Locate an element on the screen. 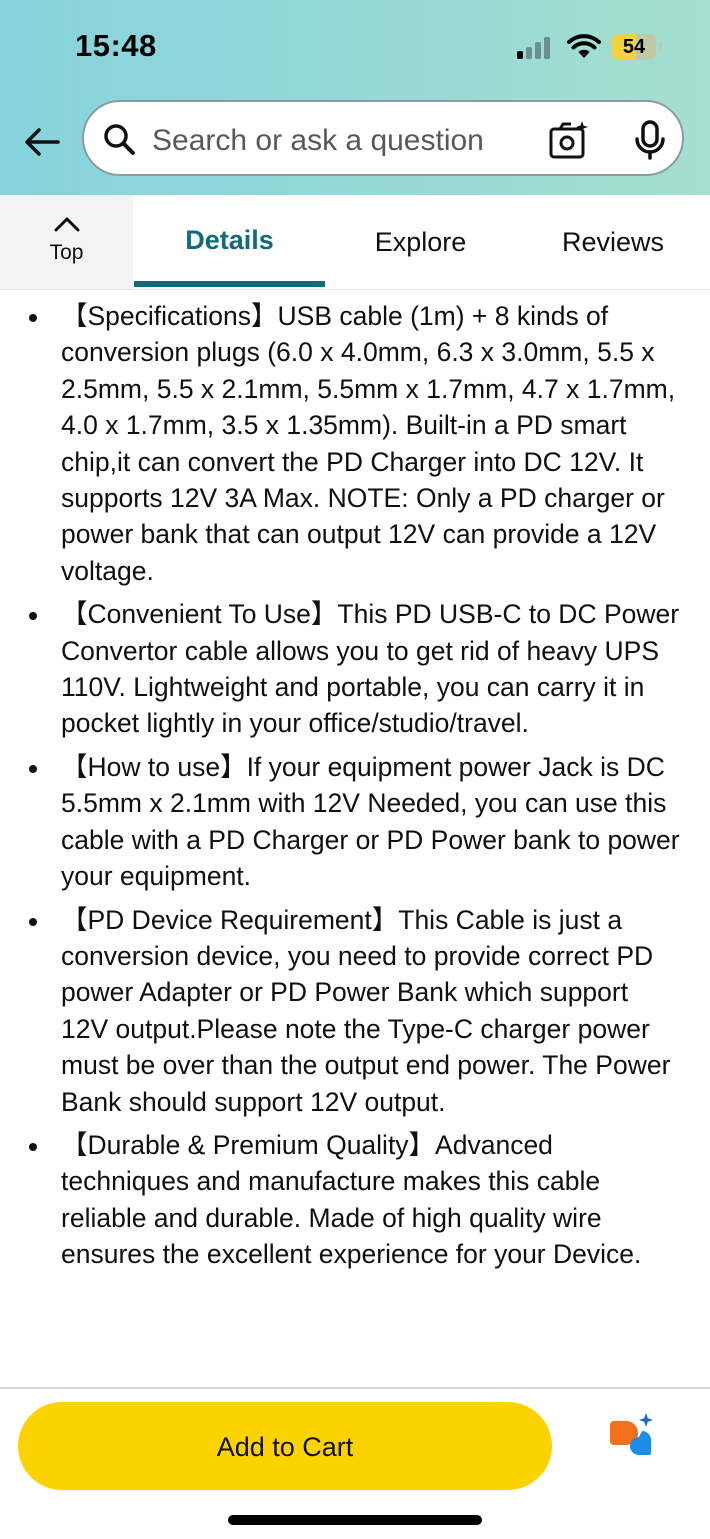 Image resolution: width=710 pixels, height=1539 pixels. tab-bar: Top Details Explore Reviews is located at coordinates (355, 242).